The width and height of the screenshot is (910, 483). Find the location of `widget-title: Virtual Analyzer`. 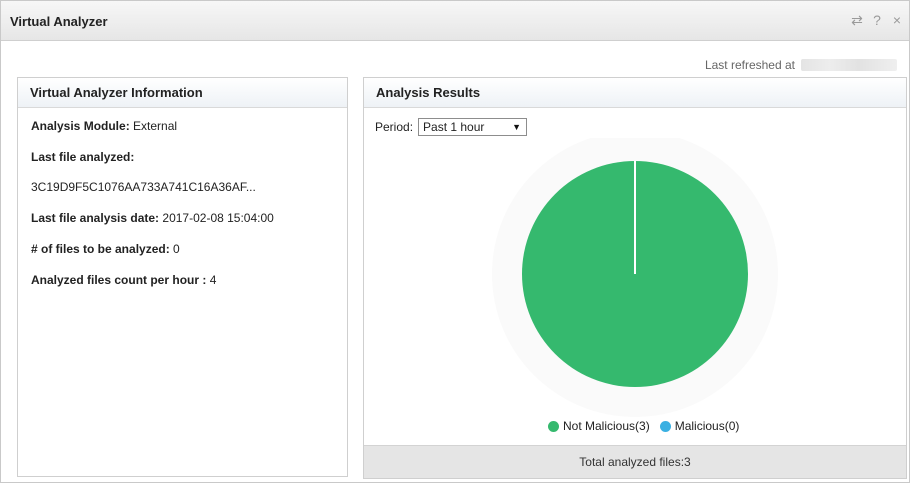

widget-title: Virtual Analyzer is located at coordinates (59, 21).